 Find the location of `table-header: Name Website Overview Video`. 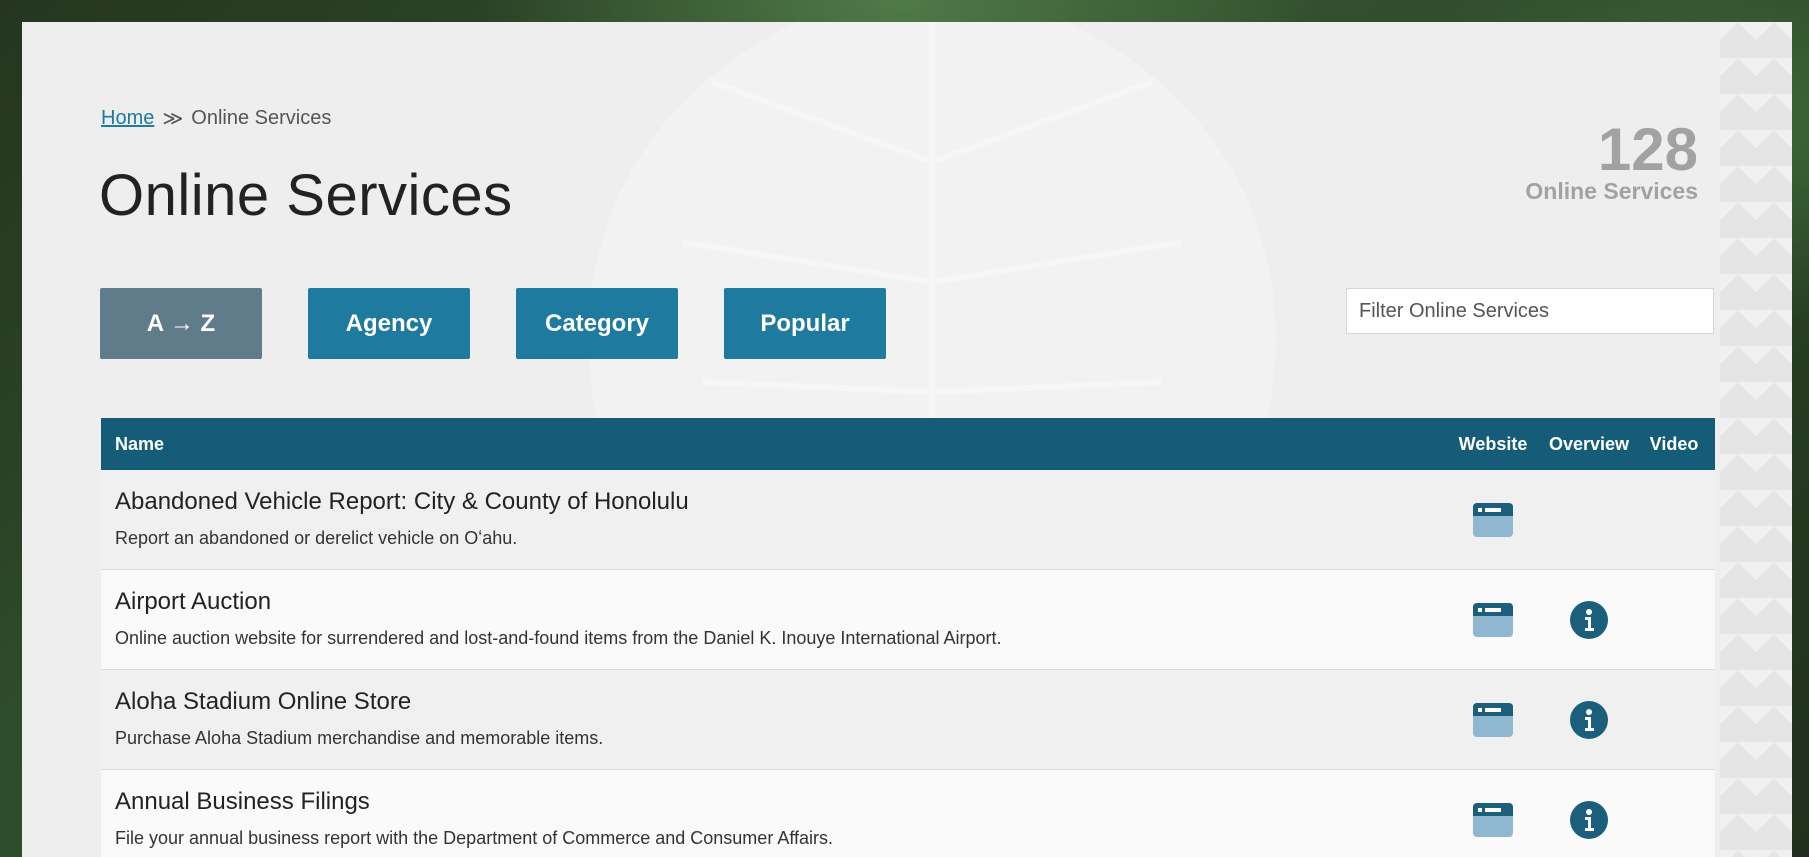

table-header: Name Website Overview Video is located at coordinates (908, 444).